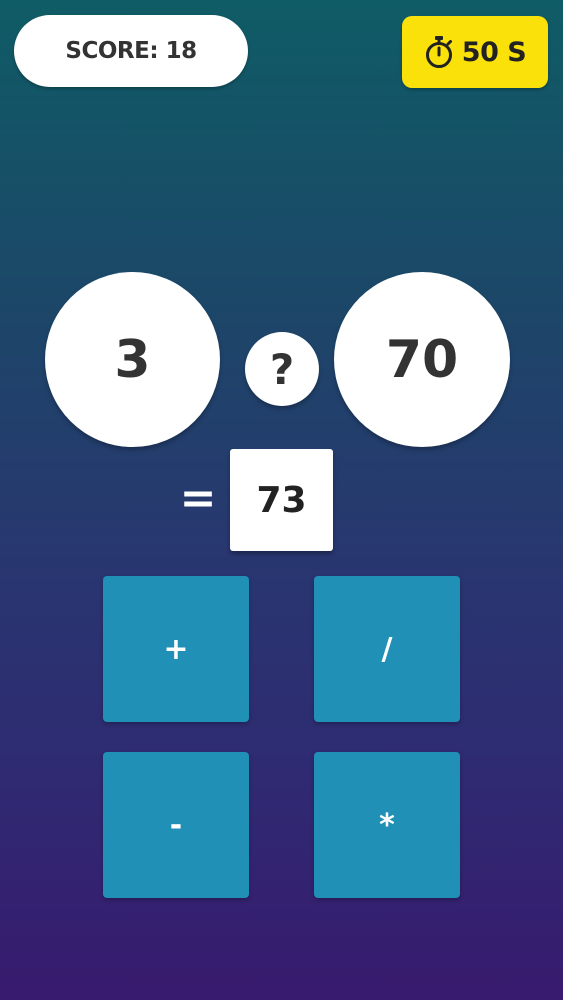  Describe the element at coordinates (132, 359) in the screenshot. I see `left-operand: 3` at that location.